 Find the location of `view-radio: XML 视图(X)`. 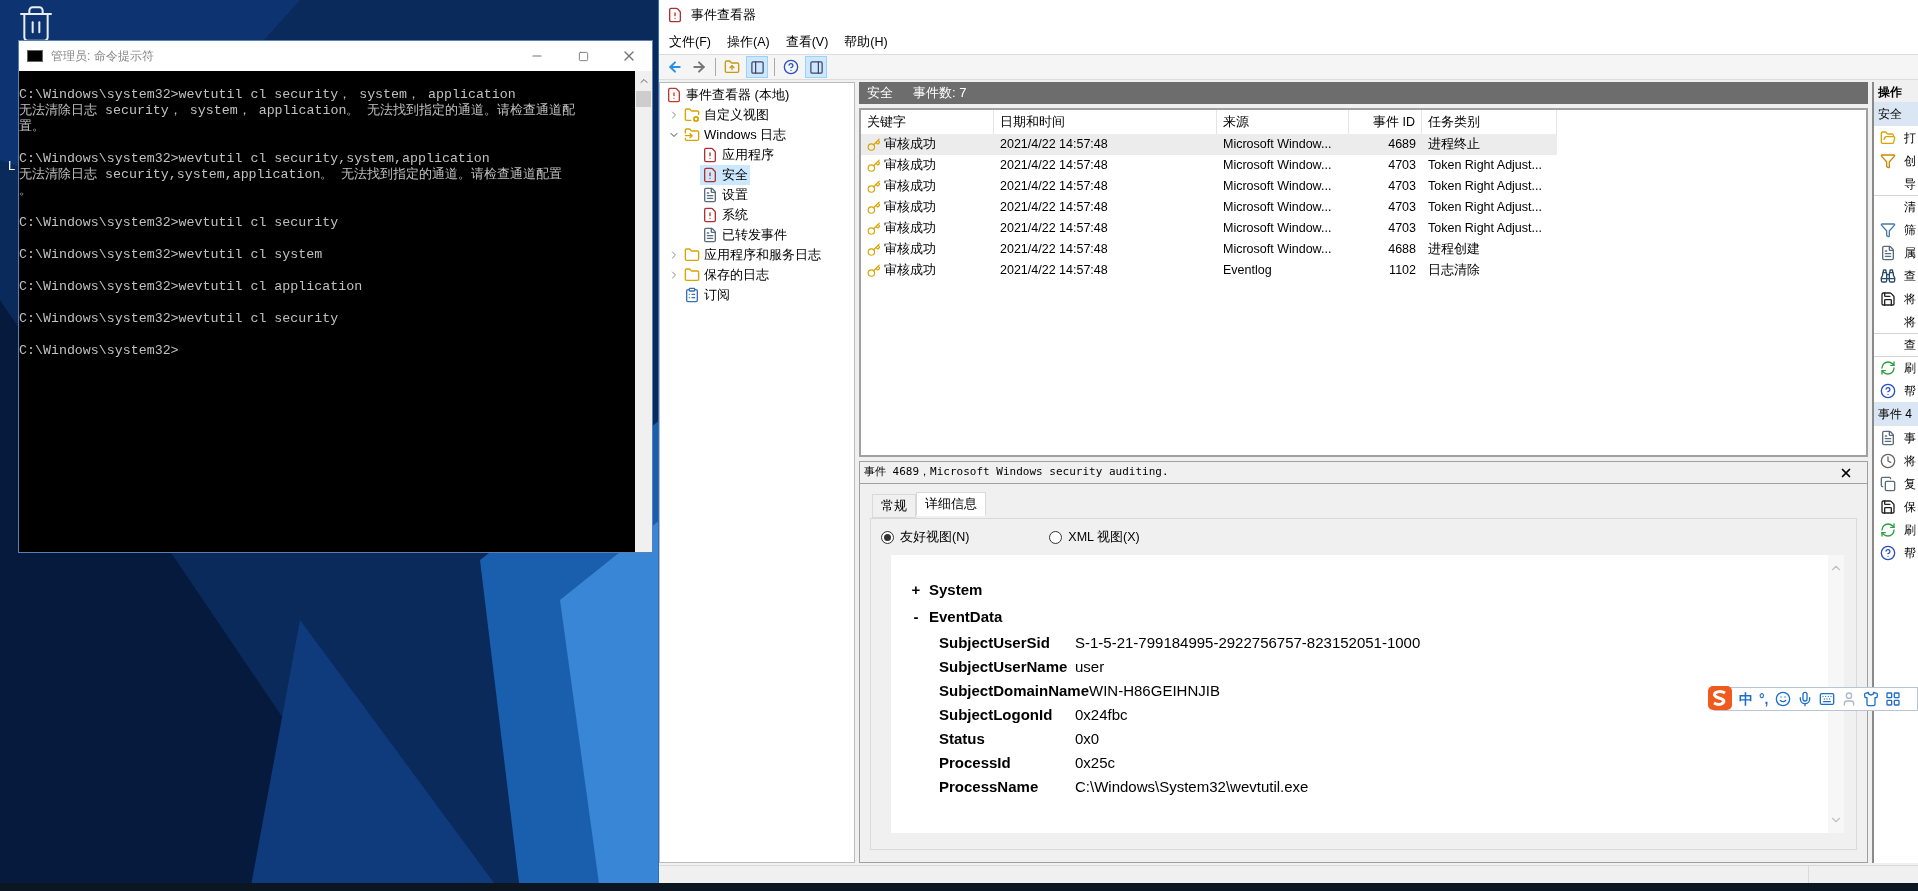

view-radio: XML 视图(X) is located at coordinates (1094, 537).